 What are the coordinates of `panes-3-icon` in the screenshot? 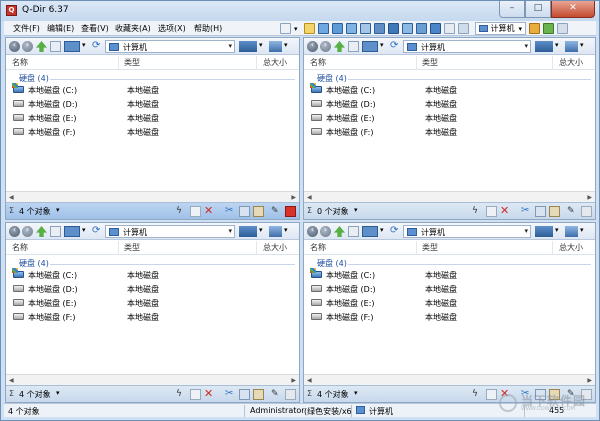 It's located at (351, 28).